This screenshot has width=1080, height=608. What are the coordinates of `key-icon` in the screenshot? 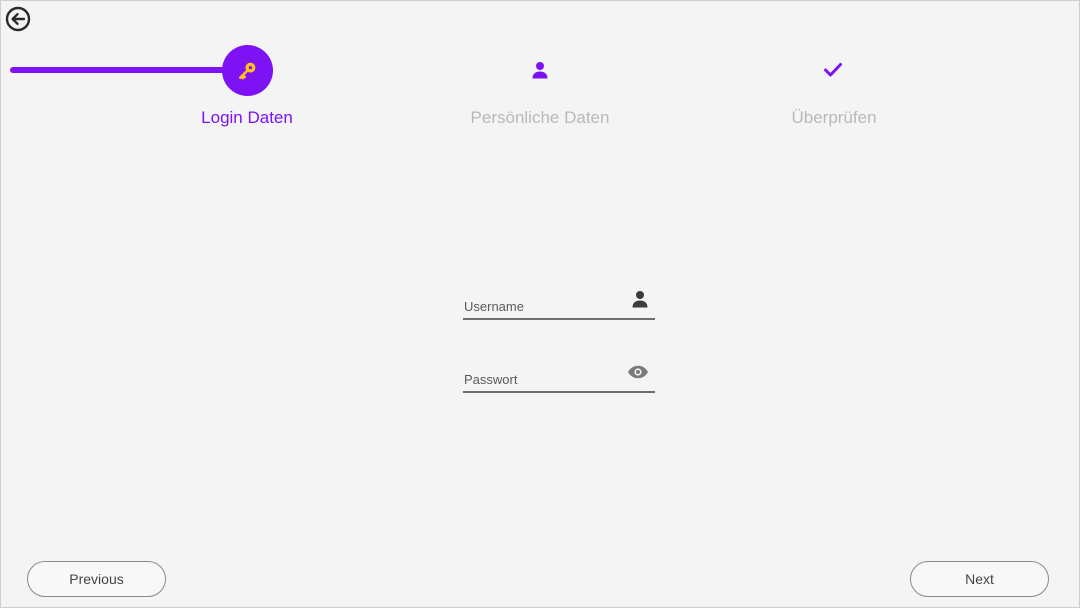 It's located at (247, 71).